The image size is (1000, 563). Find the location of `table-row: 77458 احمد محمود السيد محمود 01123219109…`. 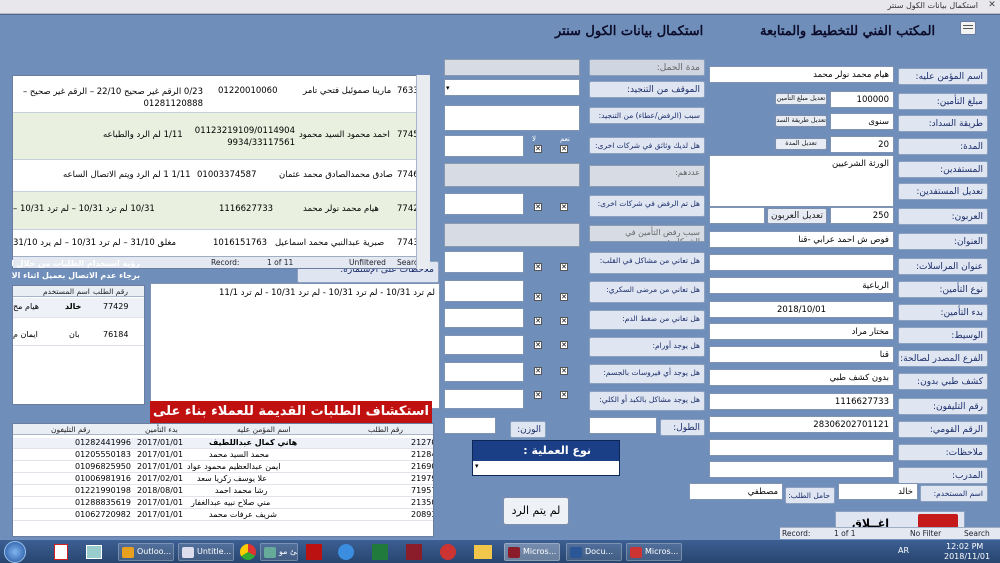

table-row: 77458 احمد محمود السيد محمود 01123219109… is located at coordinates (221, 136).